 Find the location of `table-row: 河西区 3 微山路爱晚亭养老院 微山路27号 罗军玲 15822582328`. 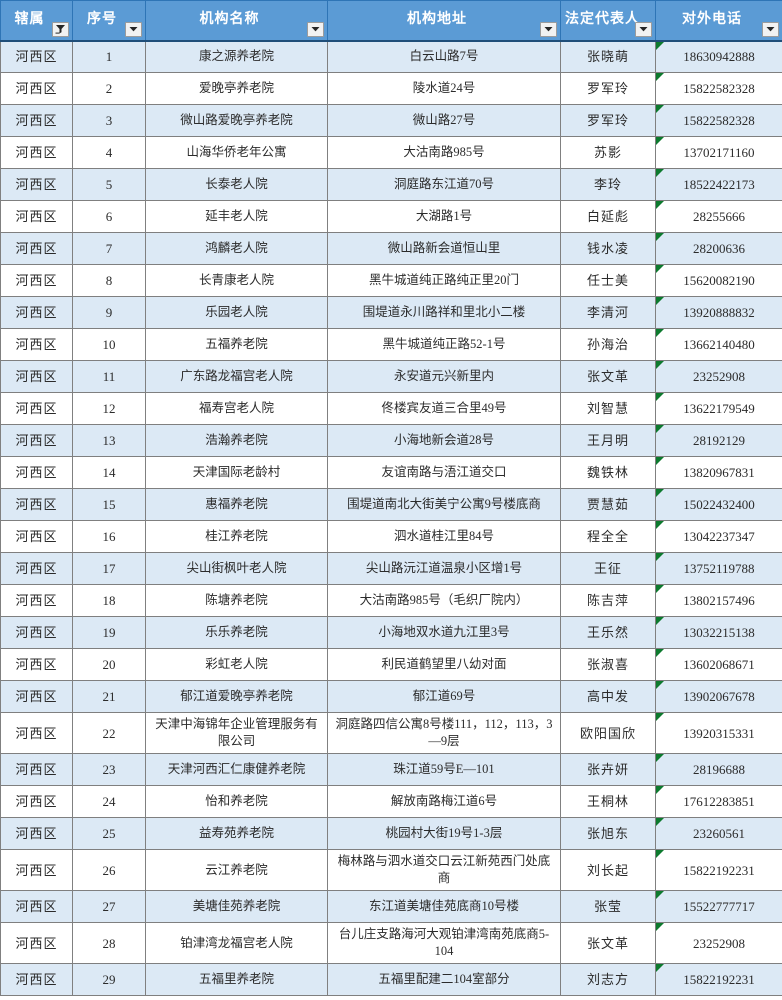

table-row: 河西区 3 微山路爱晚亭养老院 微山路27号 罗军玲 15822582328 is located at coordinates (391, 120).